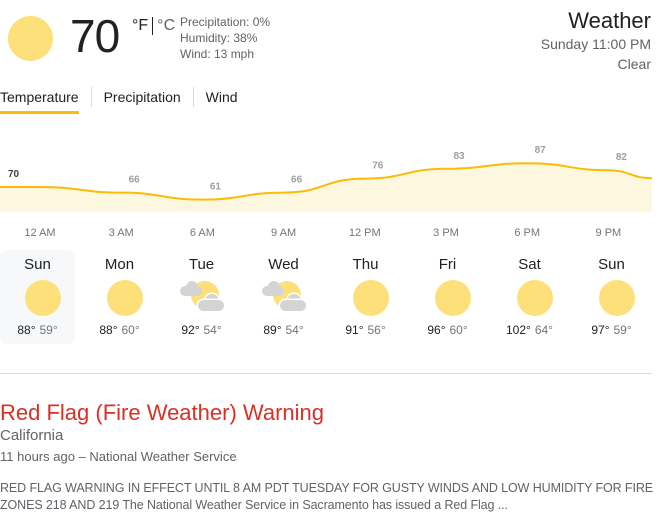  What do you see at coordinates (121, 233) in the screenshot?
I see `x-tick-label: 3 AM` at bounding box center [121, 233].